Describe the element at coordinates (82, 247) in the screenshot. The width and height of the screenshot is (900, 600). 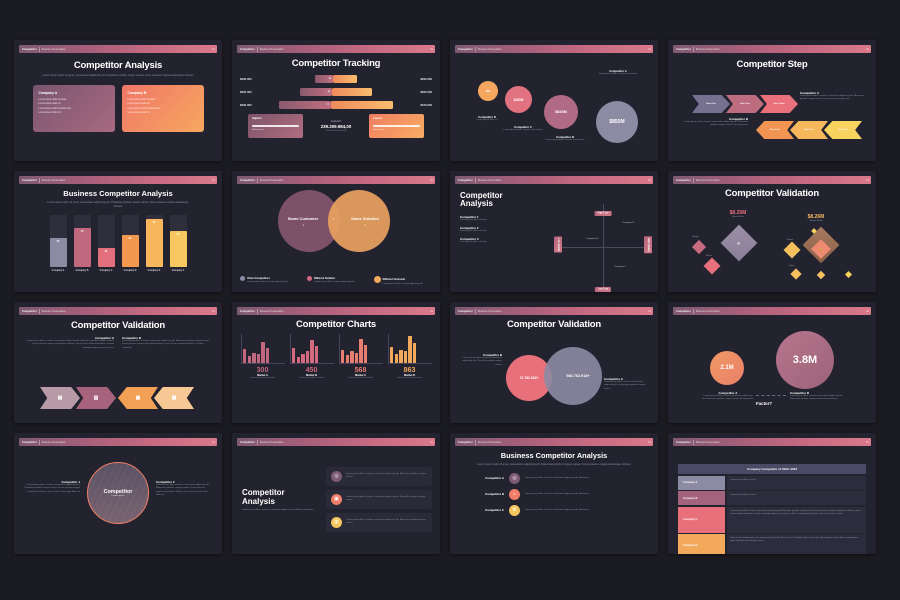
I see `bar-fill: 75` at that location.